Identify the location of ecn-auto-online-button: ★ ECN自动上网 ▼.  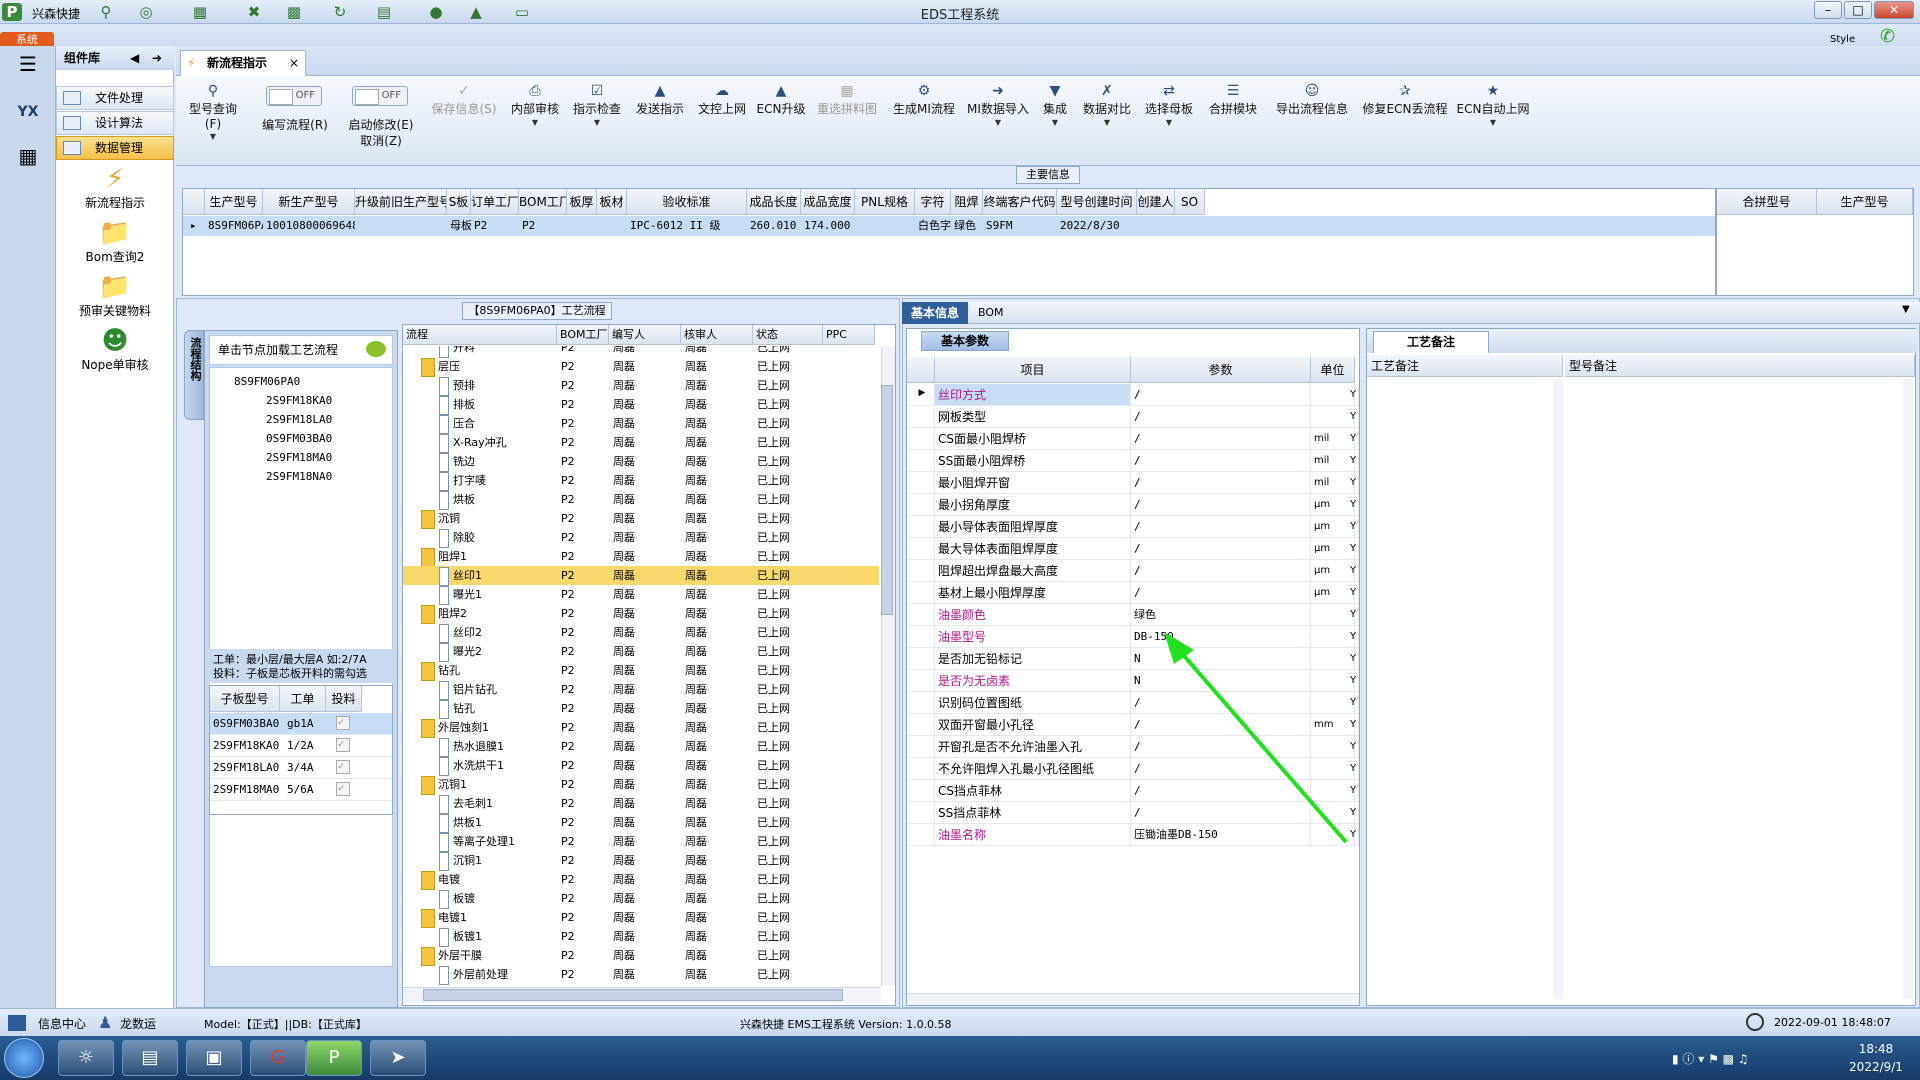
(1493, 105).